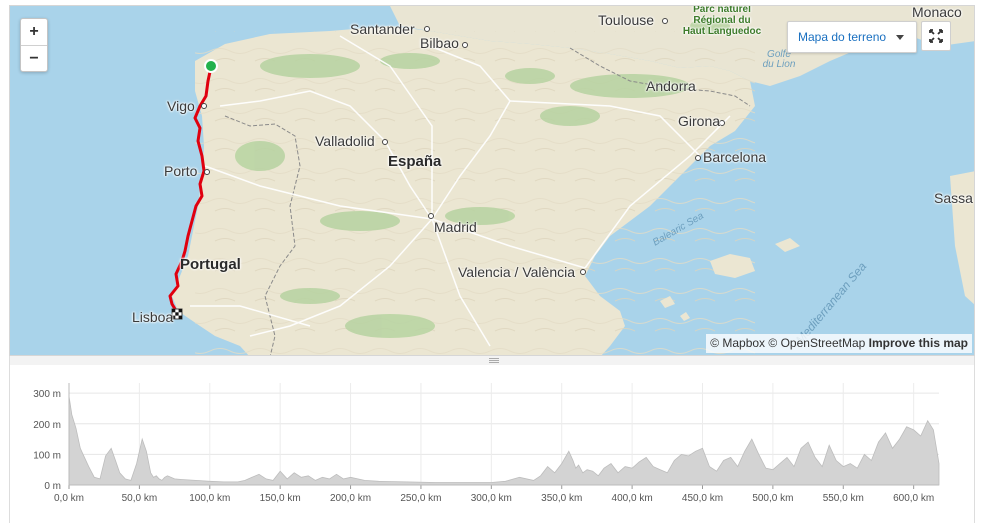 The height and width of the screenshot is (523, 985). What do you see at coordinates (626, 20) in the screenshot?
I see `map-label-toulouse: Toulouse` at bounding box center [626, 20].